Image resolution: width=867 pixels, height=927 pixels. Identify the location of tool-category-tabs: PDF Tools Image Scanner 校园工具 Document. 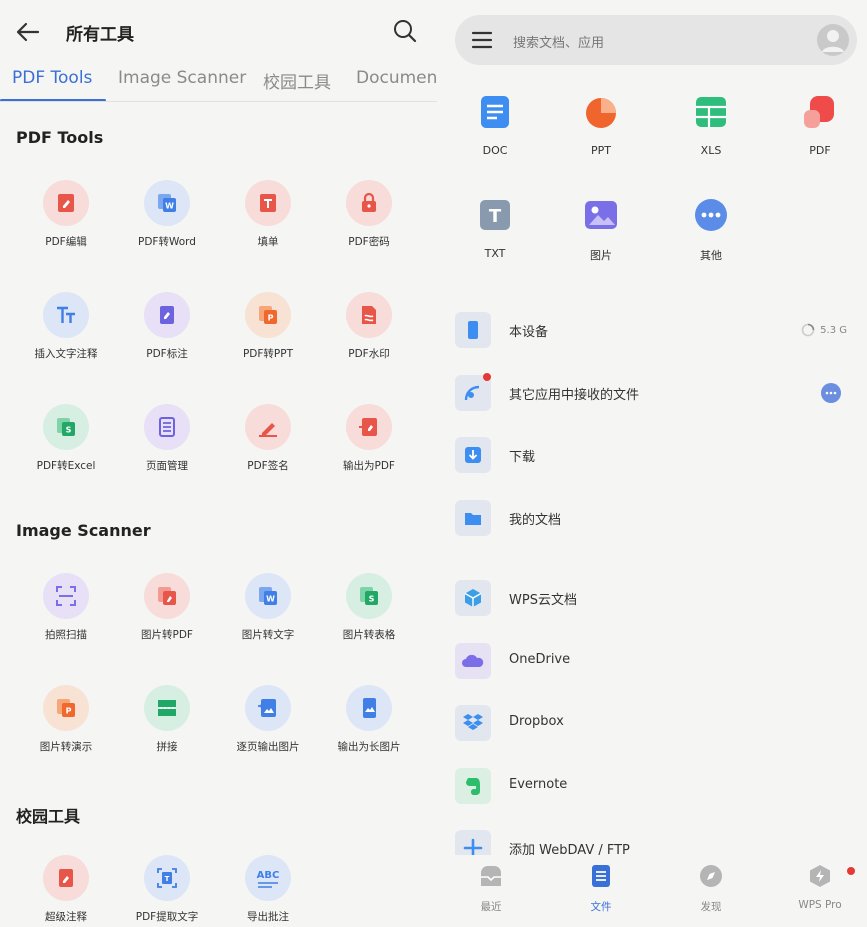
(218, 82).